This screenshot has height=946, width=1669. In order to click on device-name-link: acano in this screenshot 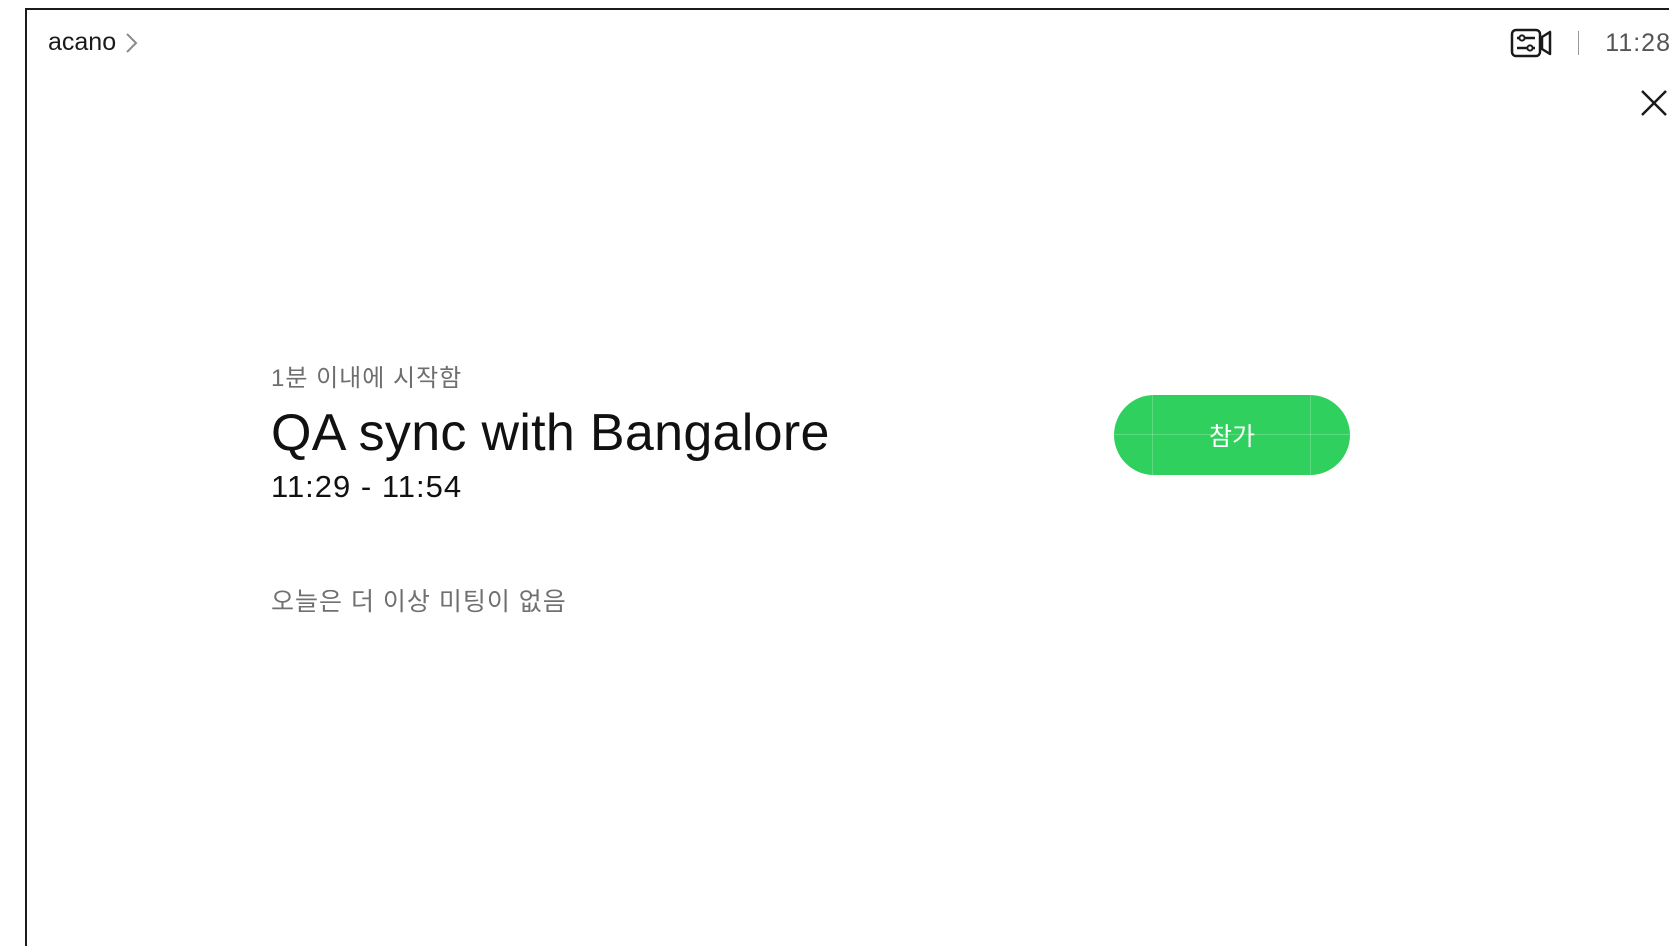, I will do `click(94, 42)`.